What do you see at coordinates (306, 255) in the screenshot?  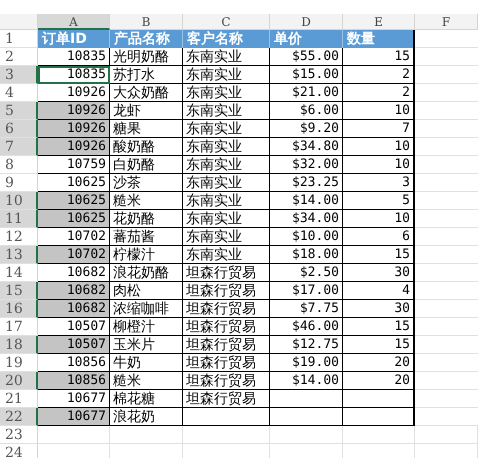 I see `table-cell: $18.00` at bounding box center [306, 255].